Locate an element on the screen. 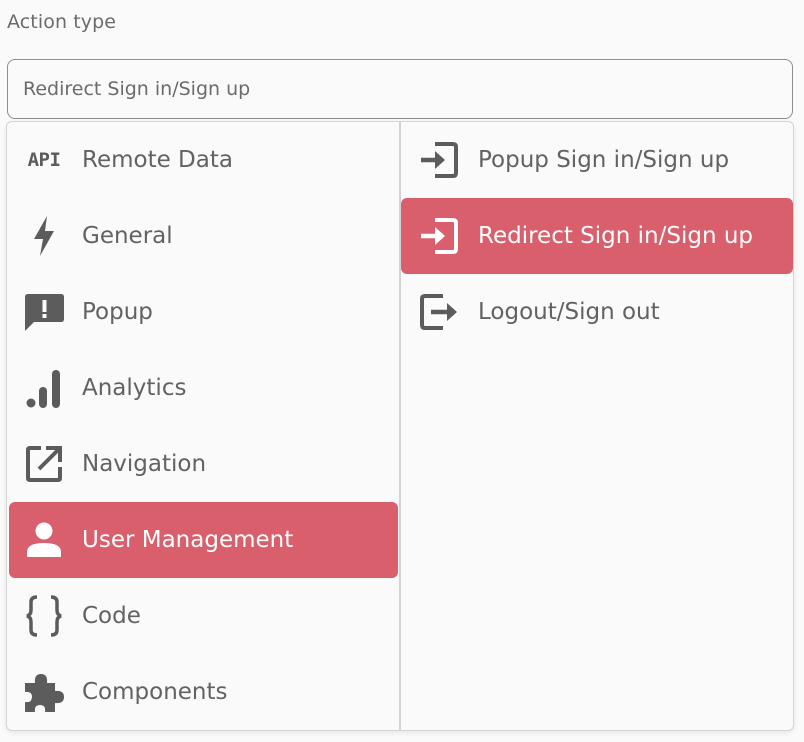 The width and height of the screenshot is (804, 742). person-icon is located at coordinates (44, 540).